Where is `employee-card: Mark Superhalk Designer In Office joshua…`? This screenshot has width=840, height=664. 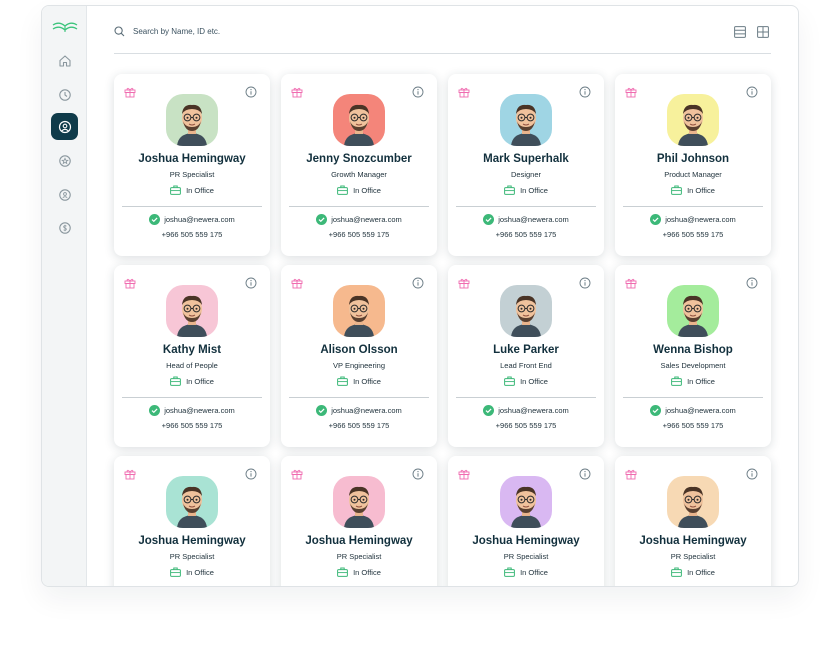
employee-card: Mark Superhalk Designer In Office joshua… is located at coordinates (526, 165).